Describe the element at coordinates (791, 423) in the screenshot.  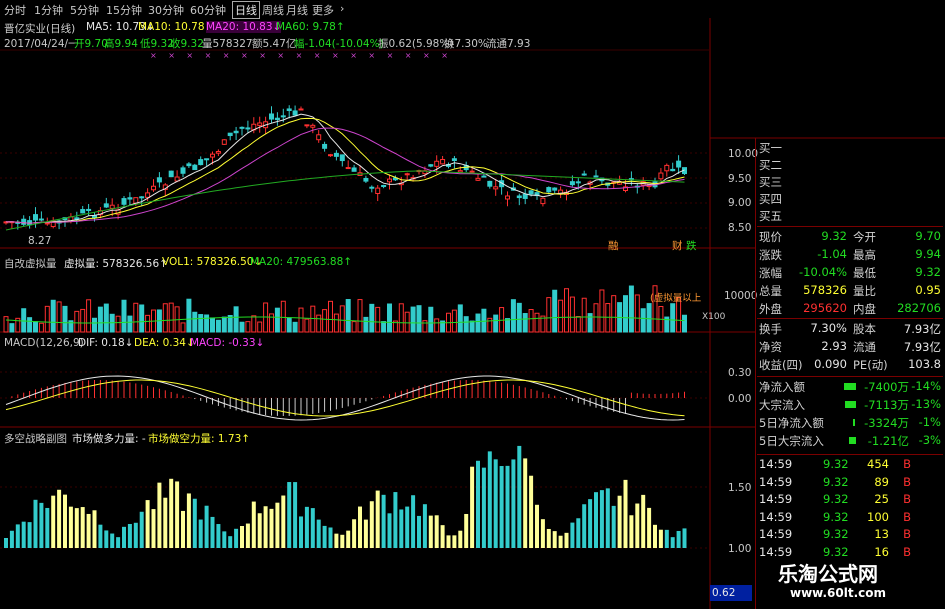
I see `flow-label: 5日净流入额` at that location.